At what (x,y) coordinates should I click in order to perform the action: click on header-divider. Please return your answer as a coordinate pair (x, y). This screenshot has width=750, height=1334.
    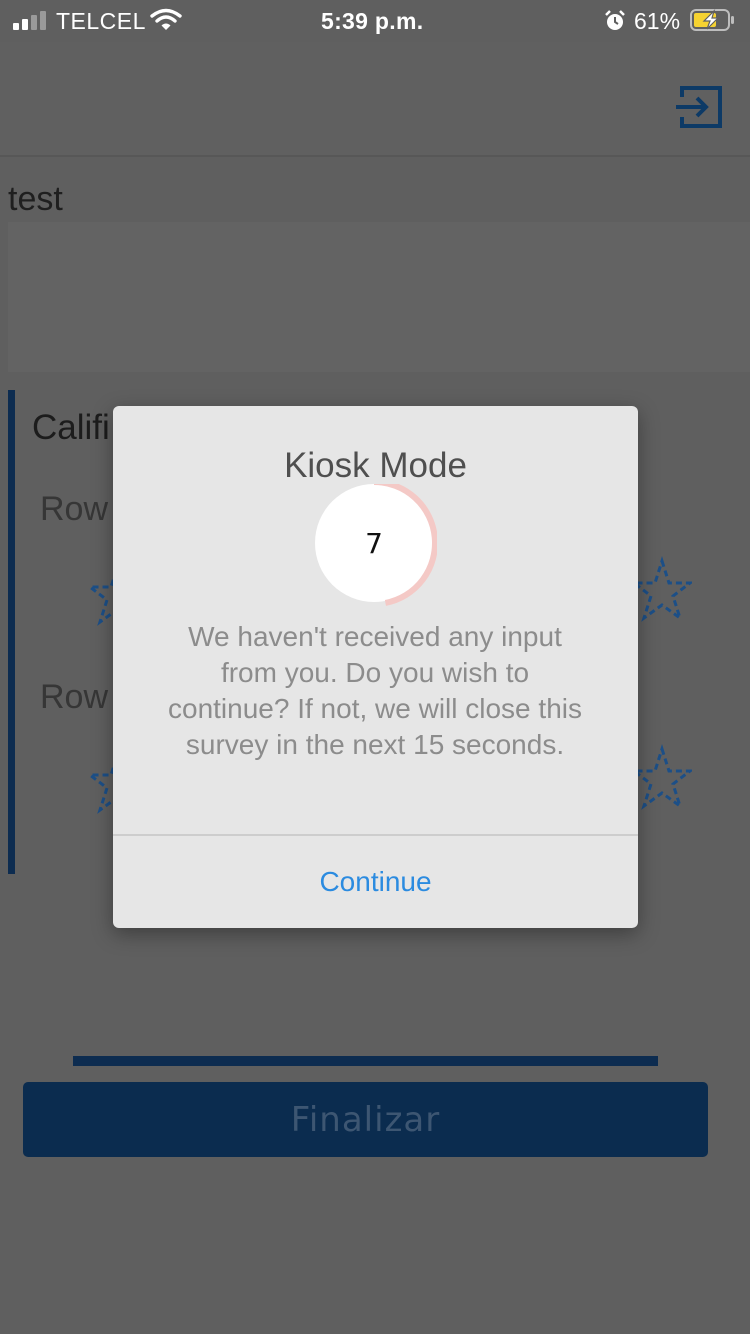
    Looking at the image, I should click on (375, 156).